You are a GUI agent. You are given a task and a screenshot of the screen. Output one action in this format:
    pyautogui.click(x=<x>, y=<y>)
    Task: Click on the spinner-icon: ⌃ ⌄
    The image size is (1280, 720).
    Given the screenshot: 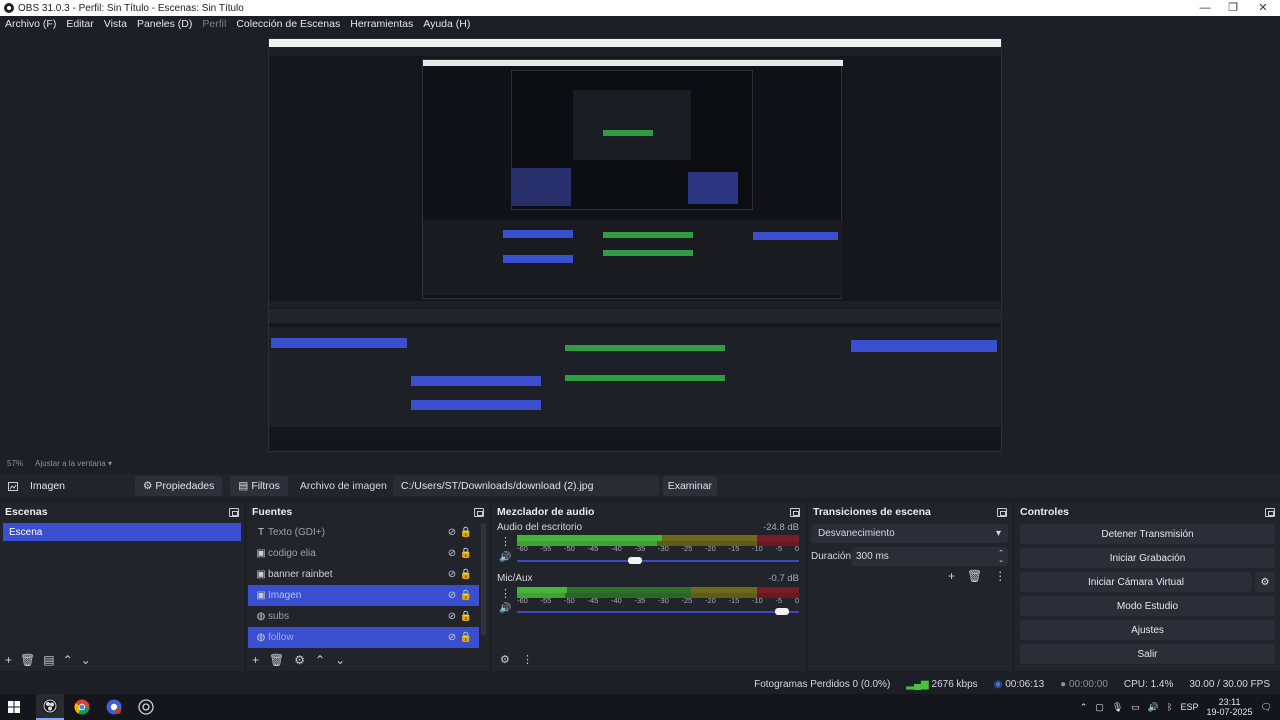 What is the action you would take?
    pyautogui.click(x=1001, y=557)
    